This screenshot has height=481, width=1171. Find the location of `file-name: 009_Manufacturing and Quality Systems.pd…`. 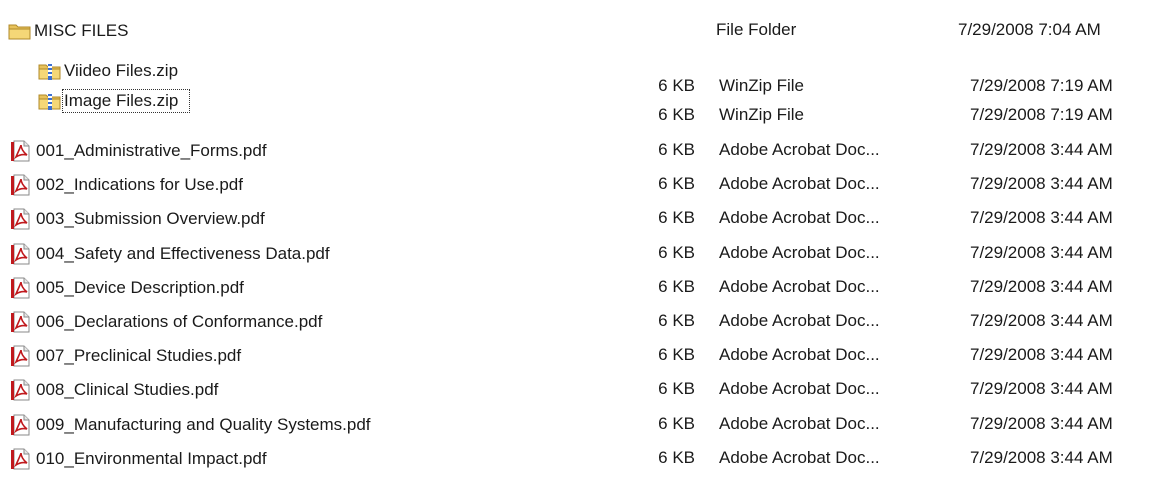

file-name: 009_Manufacturing and Quality Systems.pd… is located at coordinates (203, 424).